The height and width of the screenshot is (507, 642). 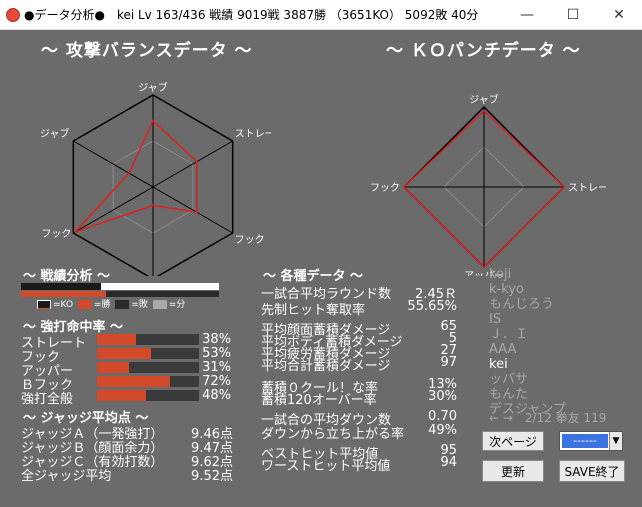 What do you see at coordinates (216, 381) in the screenshot?
I see `hit-rate-value: 72%` at bounding box center [216, 381].